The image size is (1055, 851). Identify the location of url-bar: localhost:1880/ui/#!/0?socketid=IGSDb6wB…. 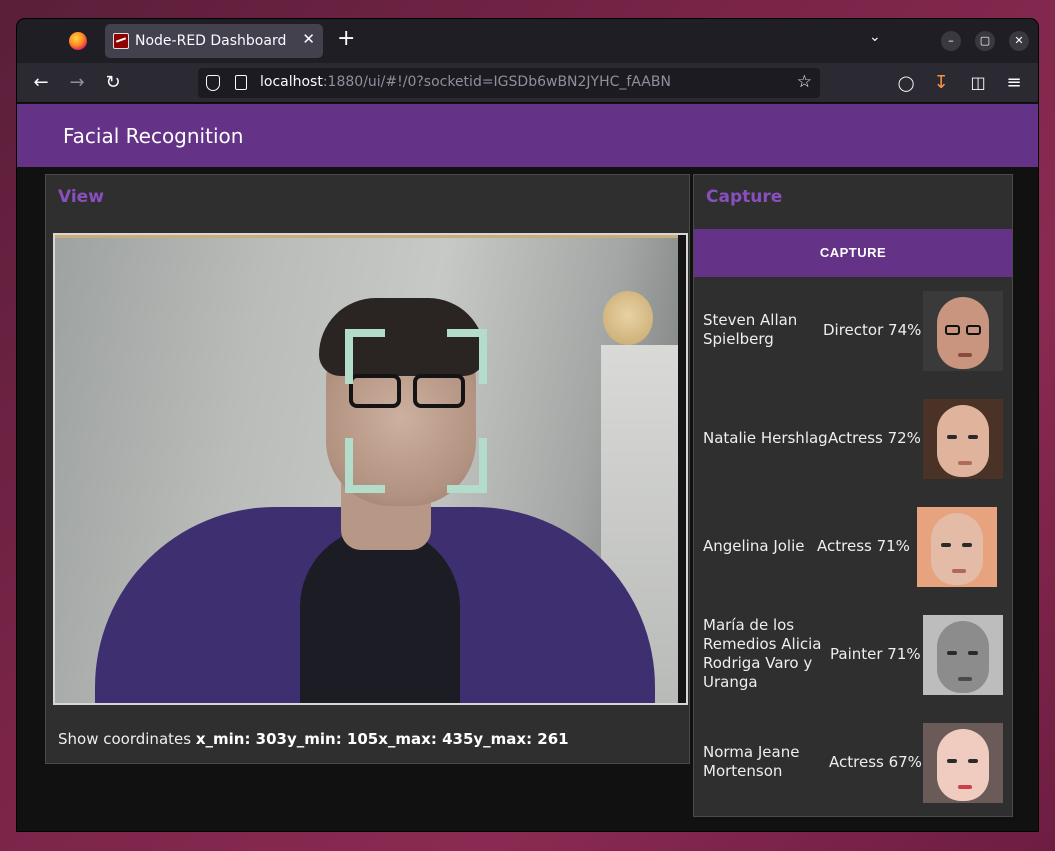
(509, 83).